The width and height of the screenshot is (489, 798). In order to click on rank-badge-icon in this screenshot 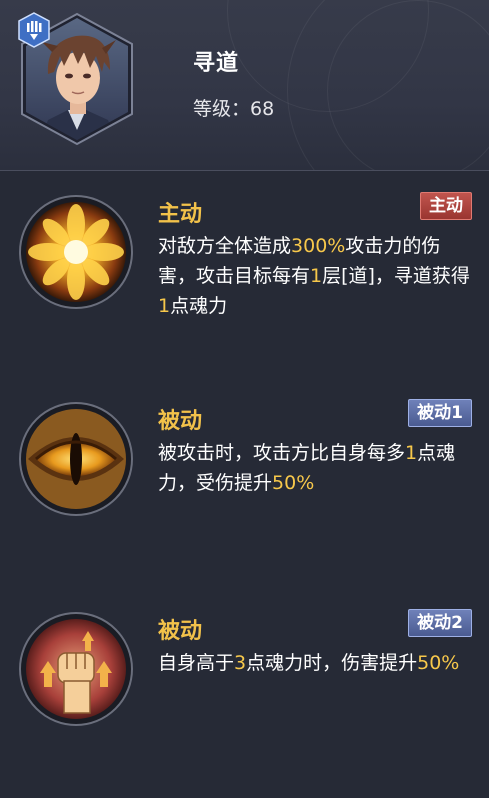, I will do `click(34, 30)`.